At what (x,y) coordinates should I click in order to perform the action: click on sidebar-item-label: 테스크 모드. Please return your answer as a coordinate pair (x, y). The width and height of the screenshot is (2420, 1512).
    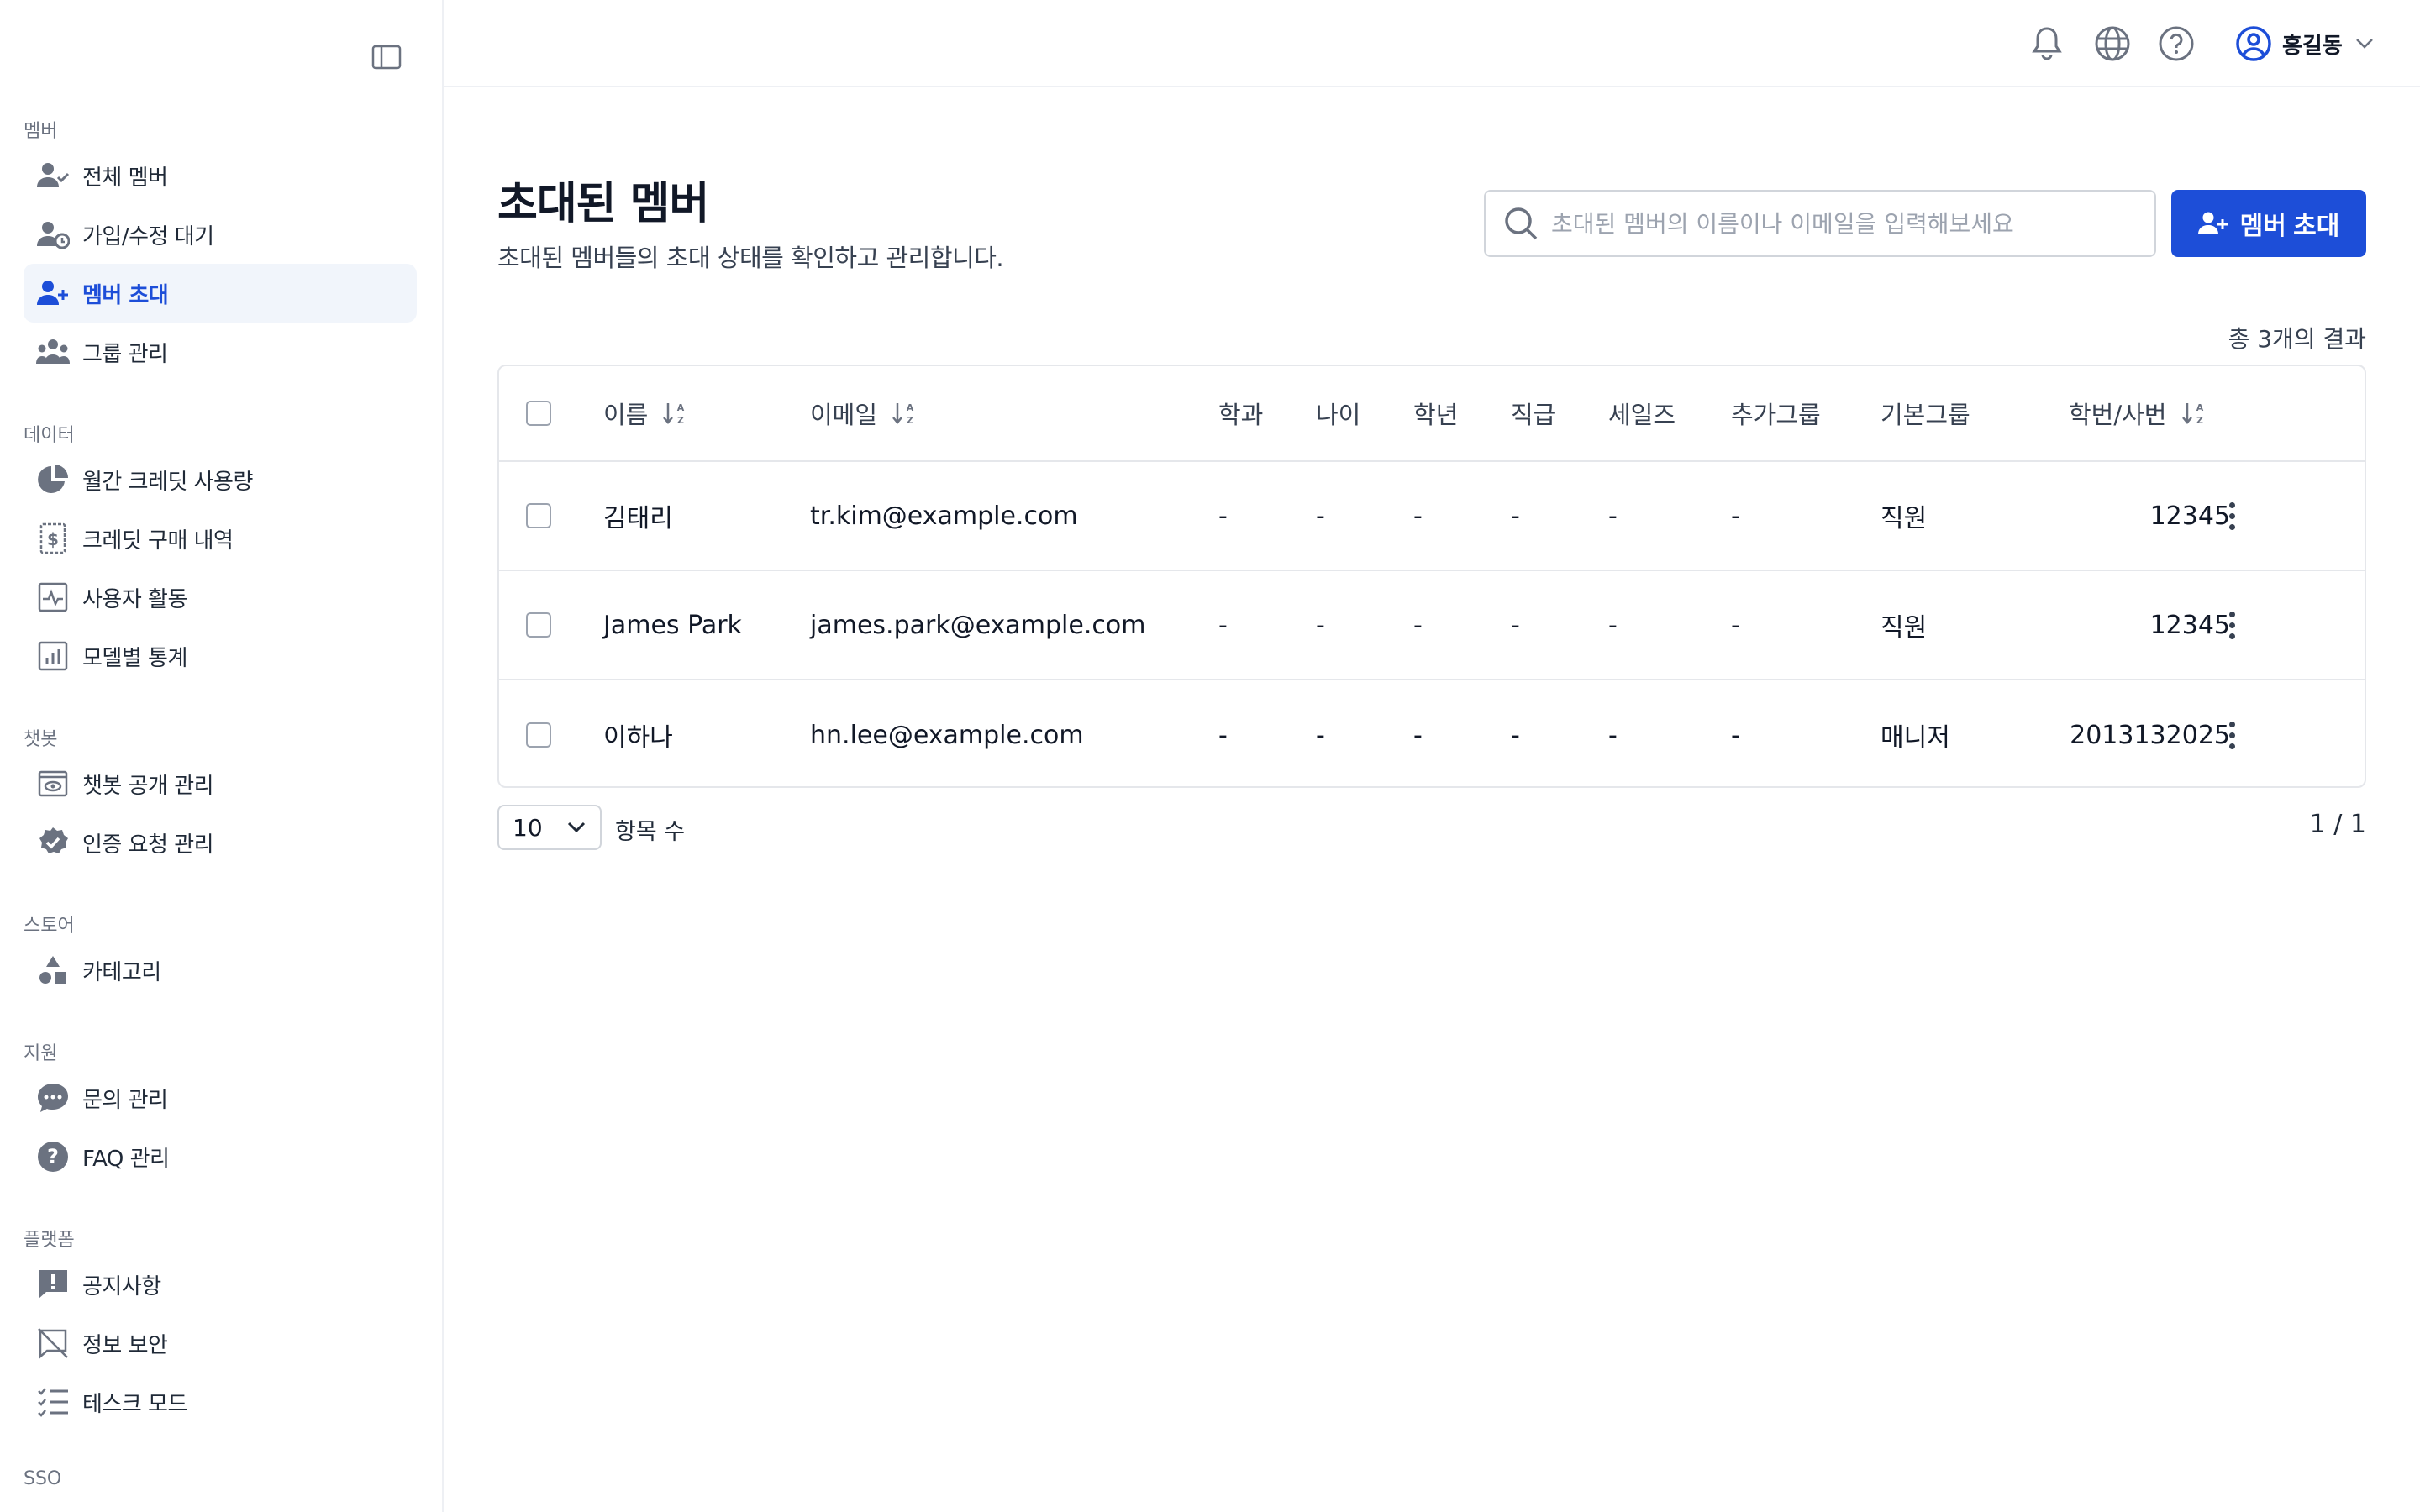
    Looking at the image, I should click on (134, 1404).